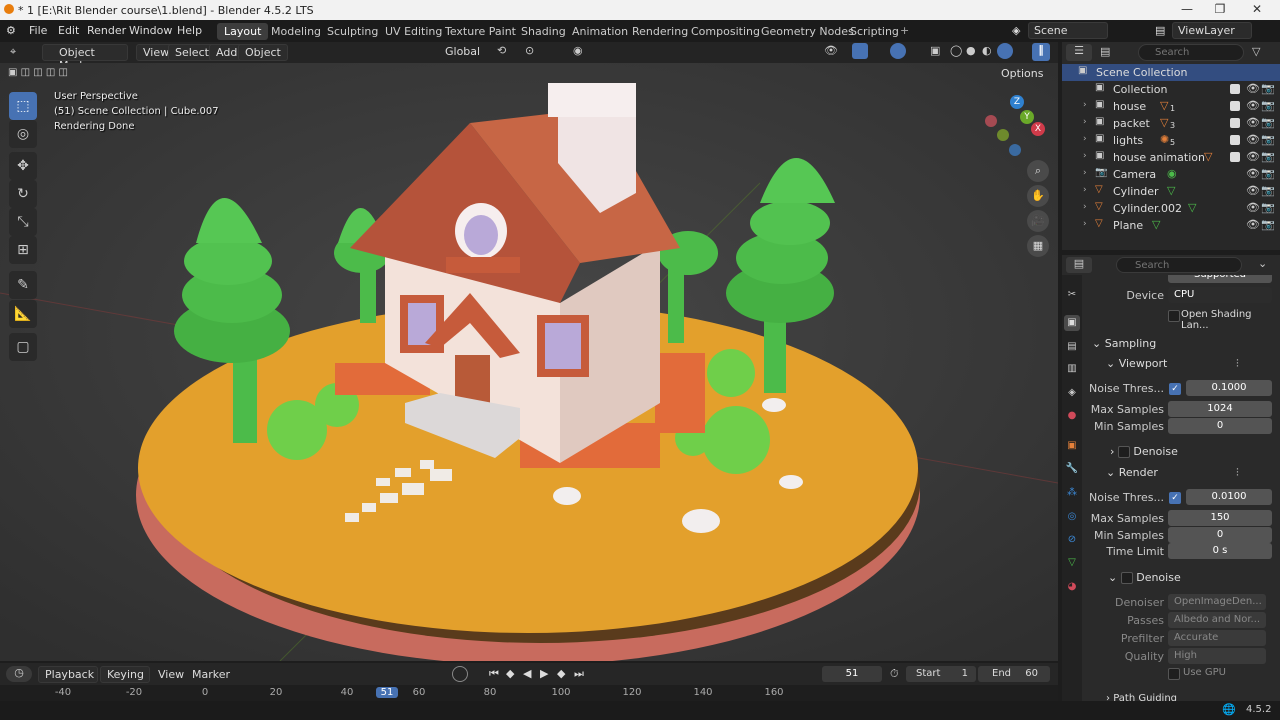  Describe the element at coordinates (13, 52) in the screenshot. I see `editor-type-icon: ⌖` at that location.